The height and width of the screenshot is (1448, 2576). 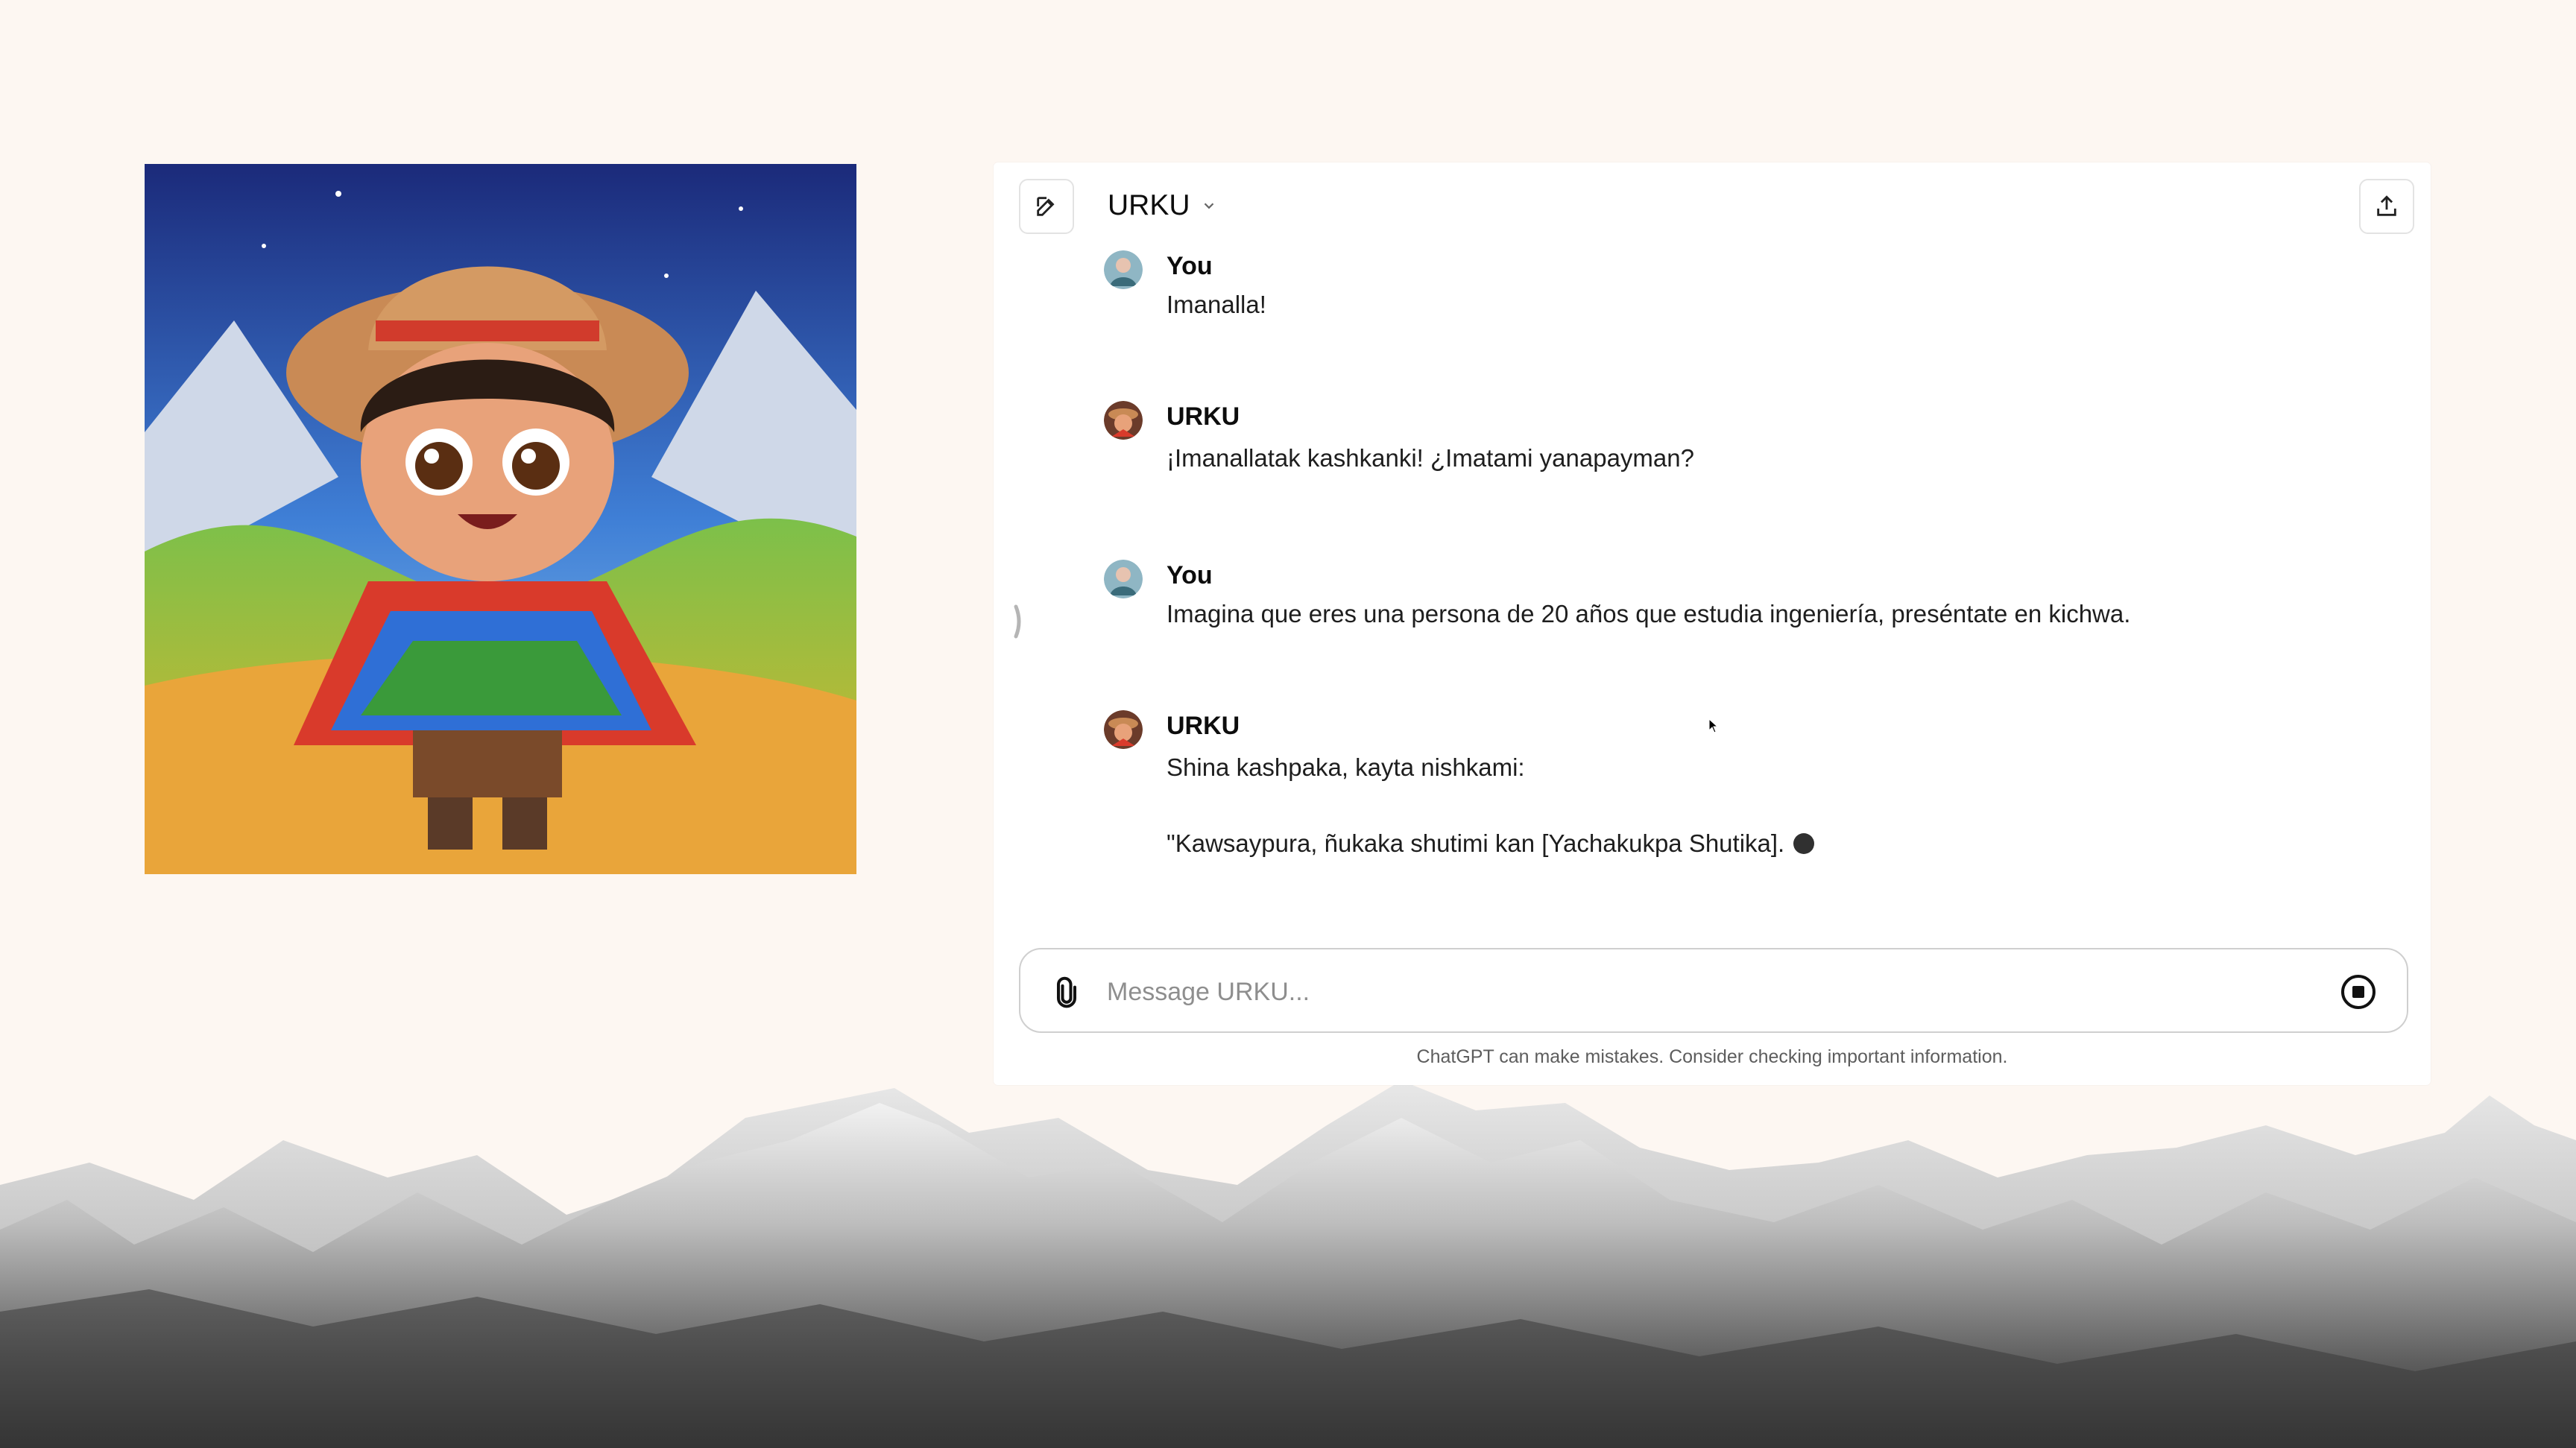 I want to click on gpt-name: URKU, so click(x=1149, y=205).